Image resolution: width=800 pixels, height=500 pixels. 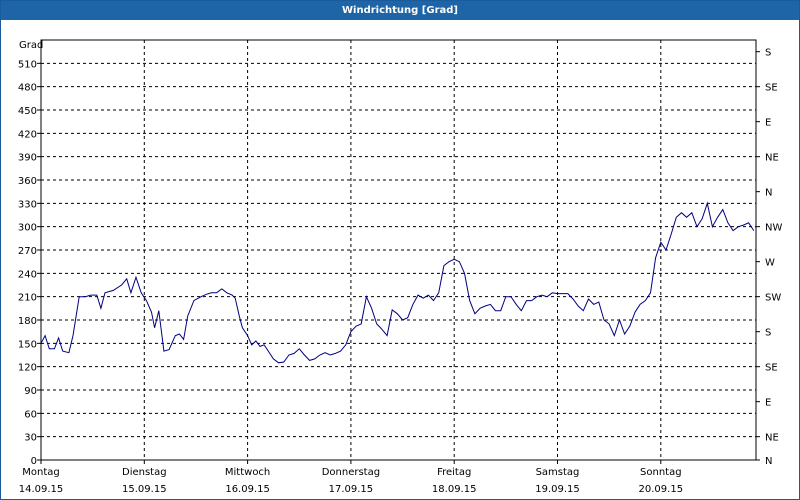 I want to click on y-tick-label: 450, so click(x=27, y=111).